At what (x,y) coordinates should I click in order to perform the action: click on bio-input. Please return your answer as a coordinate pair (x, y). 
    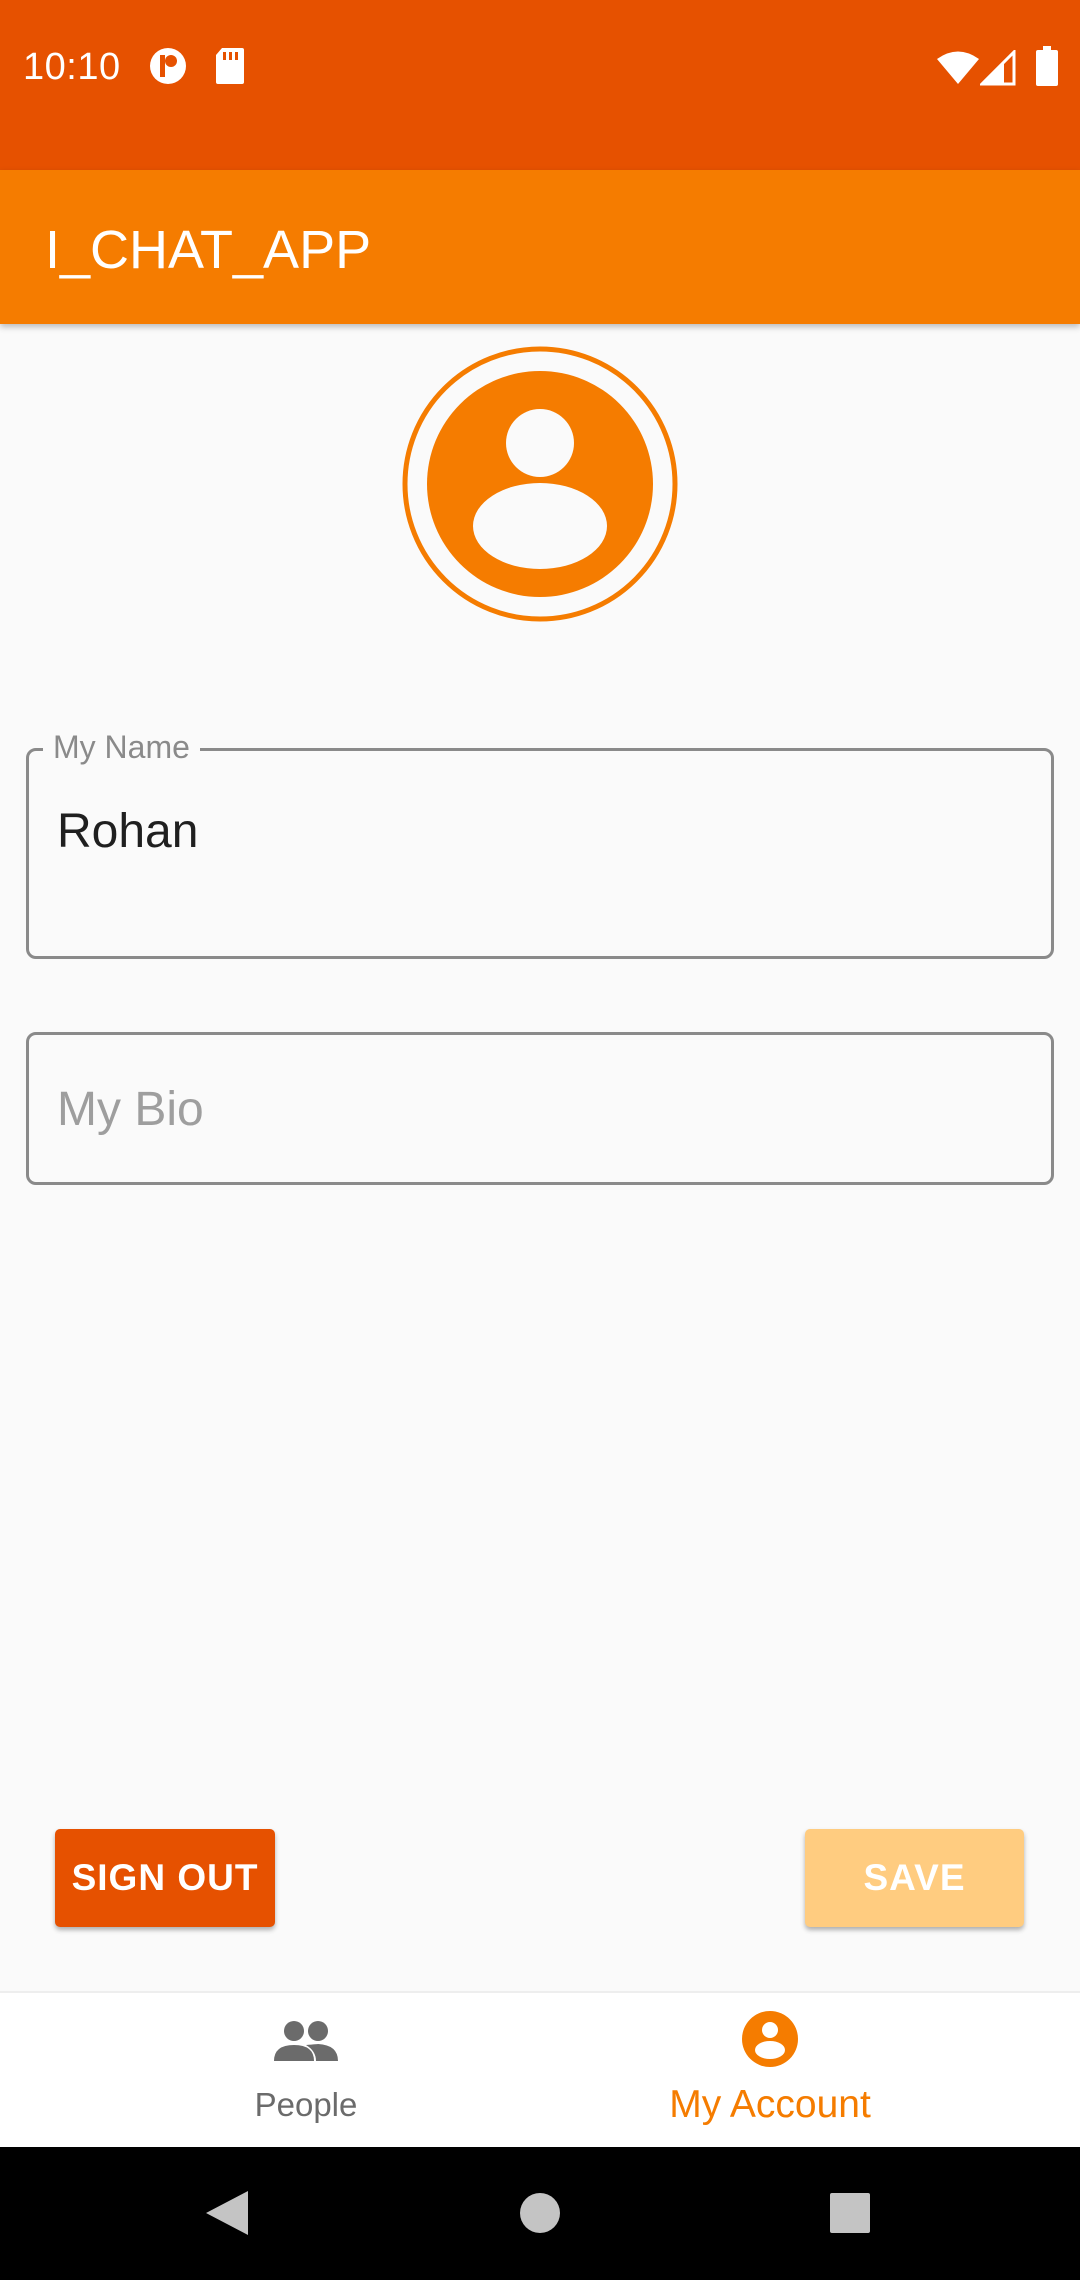
    Looking at the image, I should click on (537, 1109).